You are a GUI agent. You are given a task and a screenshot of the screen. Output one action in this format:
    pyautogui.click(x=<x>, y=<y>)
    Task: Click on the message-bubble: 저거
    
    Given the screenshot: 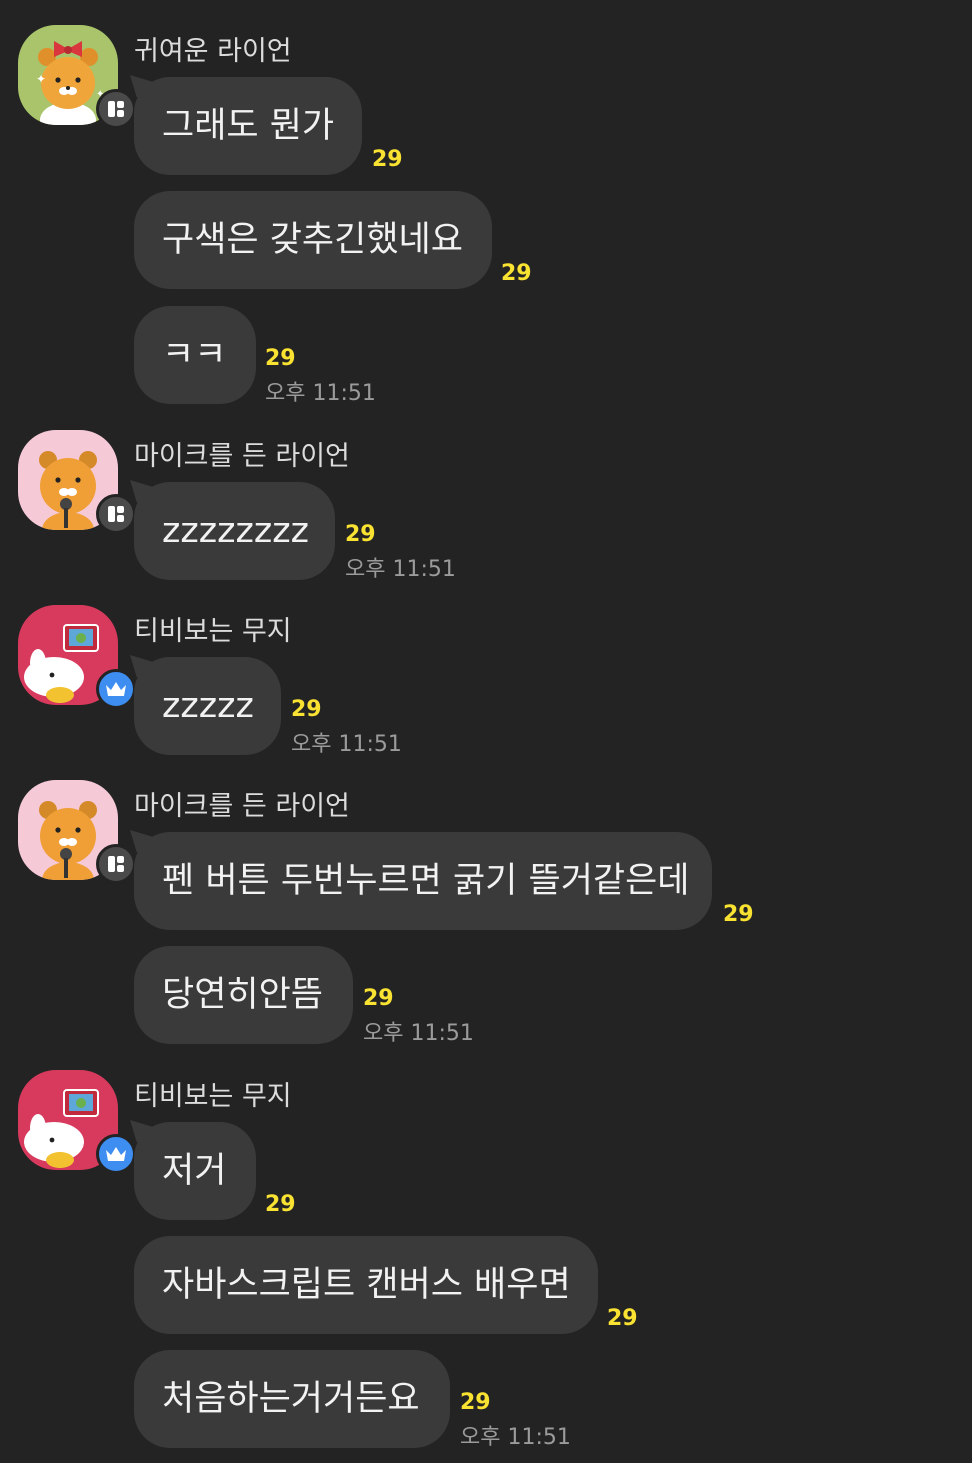 What is the action you would take?
    pyautogui.click(x=193, y=1170)
    